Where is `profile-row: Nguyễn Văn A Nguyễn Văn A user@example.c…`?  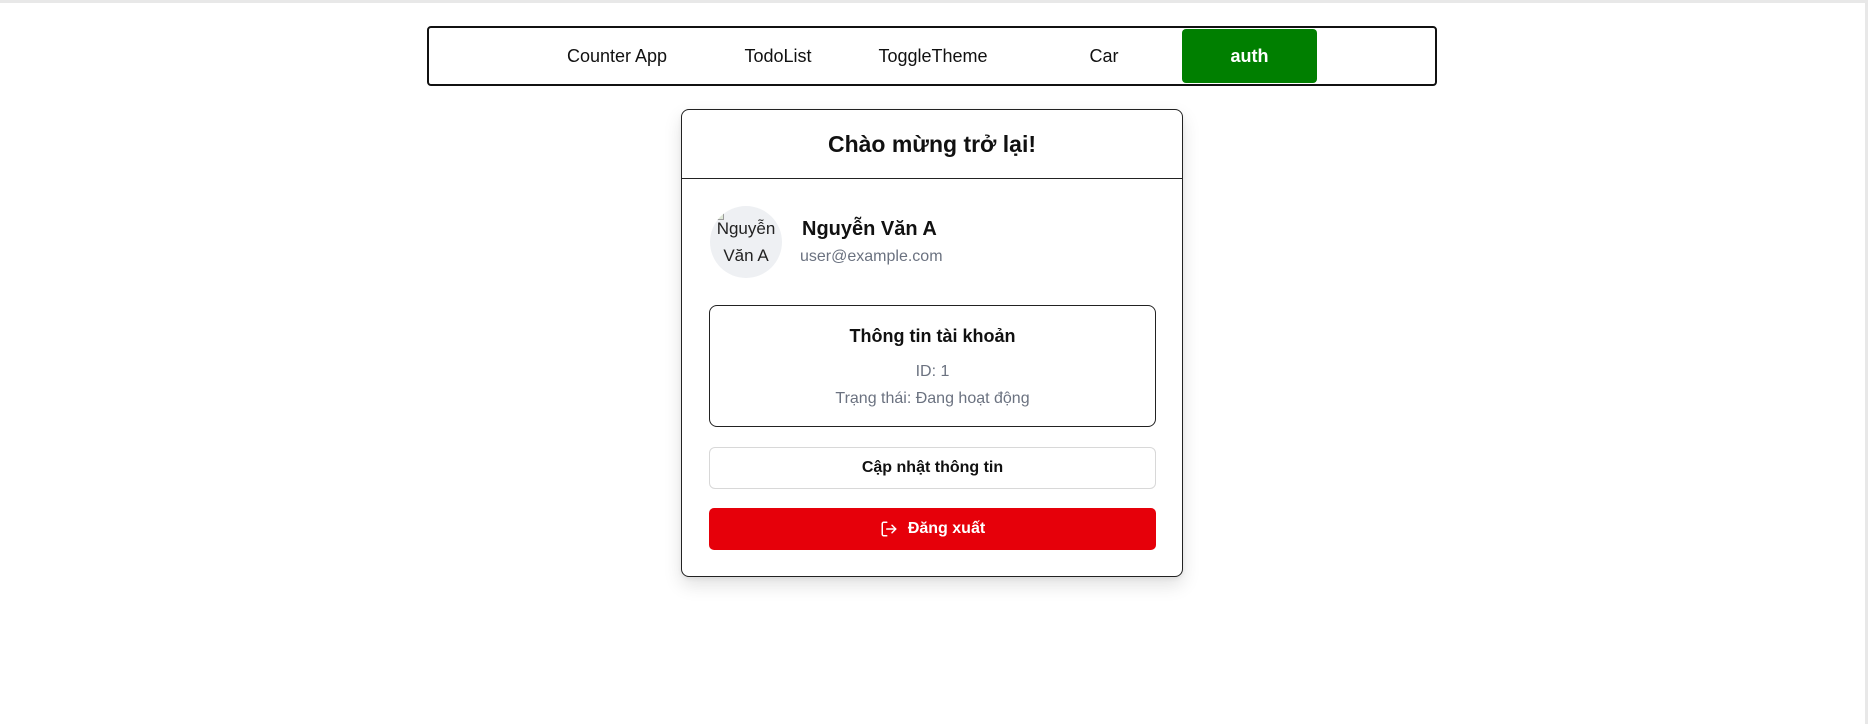
profile-row: Nguyễn Văn A Nguyễn Văn A user@example.c… is located at coordinates (930, 244).